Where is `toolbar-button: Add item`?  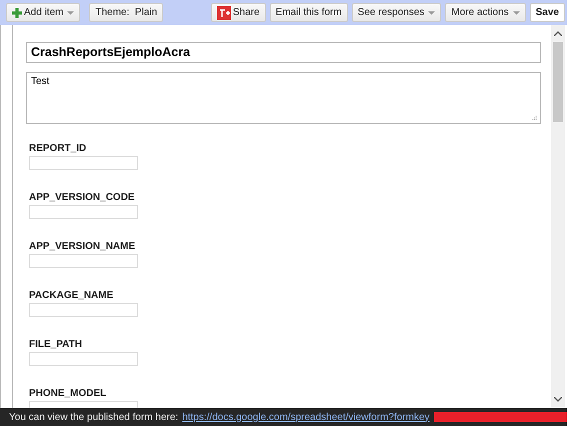
toolbar-button: Add item is located at coordinates (43, 12).